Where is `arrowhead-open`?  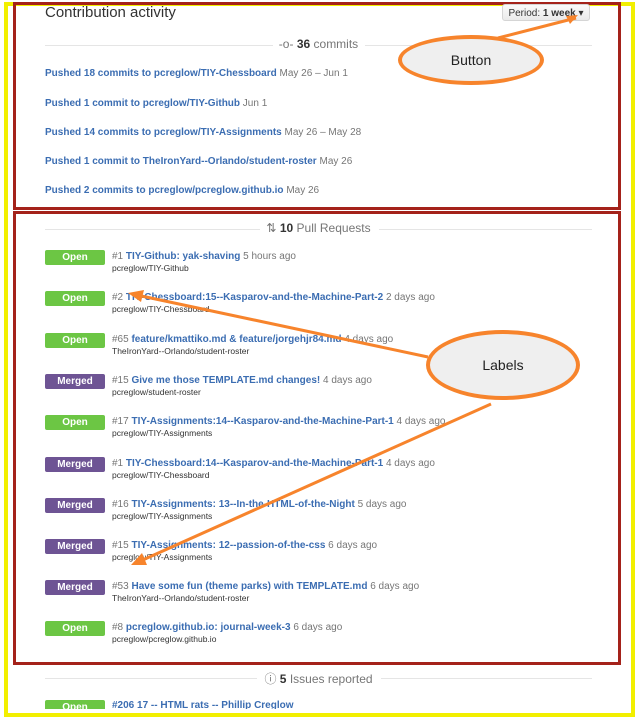 arrowhead-open is located at coordinates (136, 296).